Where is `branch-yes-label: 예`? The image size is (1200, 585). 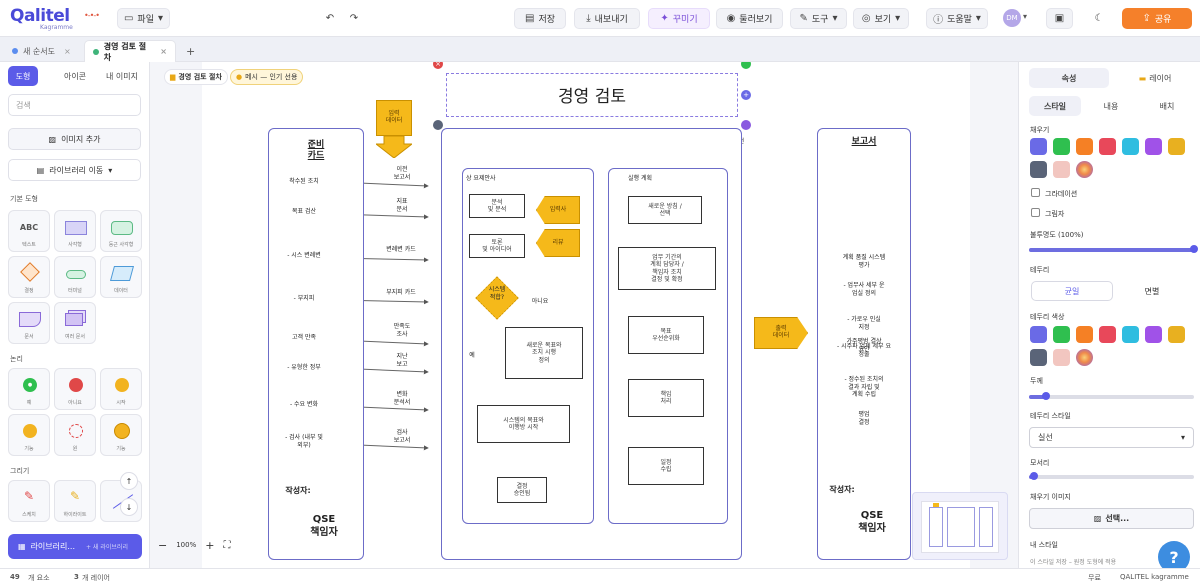 branch-yes-label: 예 is located at coordinates (472, 356).